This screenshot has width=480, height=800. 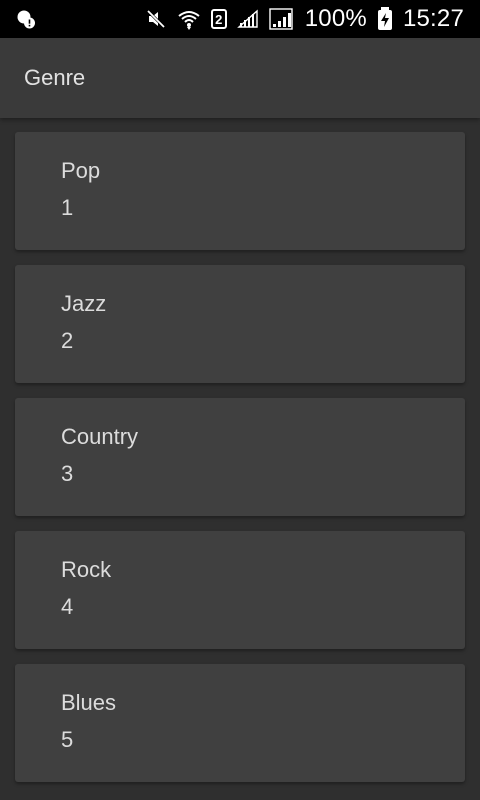 I want to click on genre-card-pop: Pop 1, so click(x=240, y=191).